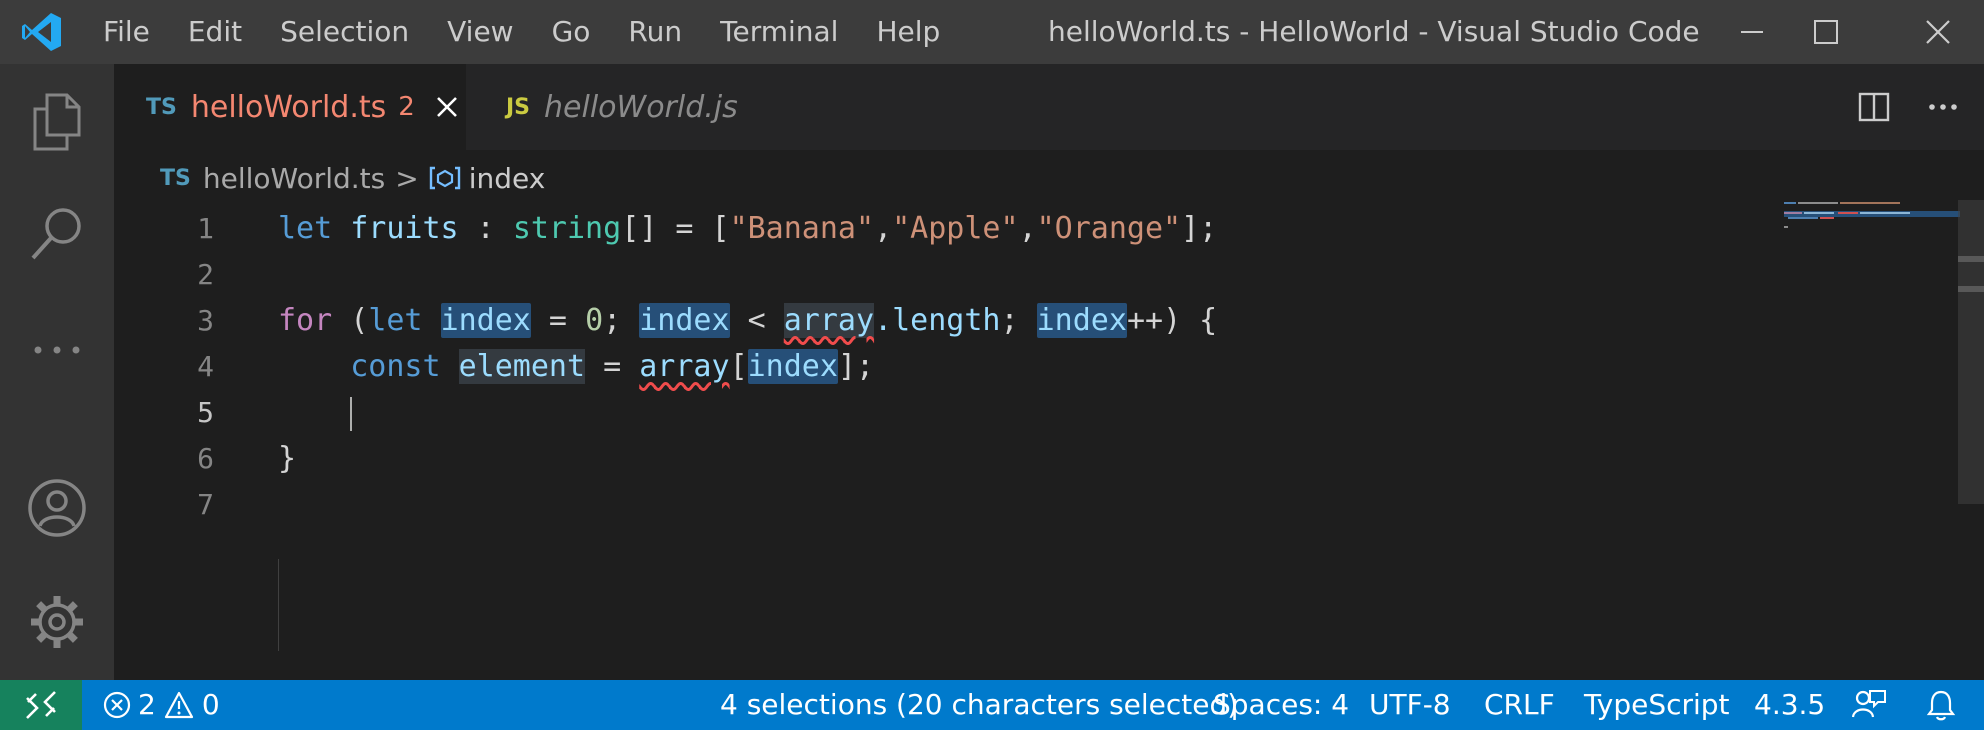 Image resolution: width=1984 pixels, height=730 pixels. What do you see at coordinates (315, 413) in the screenshot?
I see `code-text` at bounding box center [315, 413].